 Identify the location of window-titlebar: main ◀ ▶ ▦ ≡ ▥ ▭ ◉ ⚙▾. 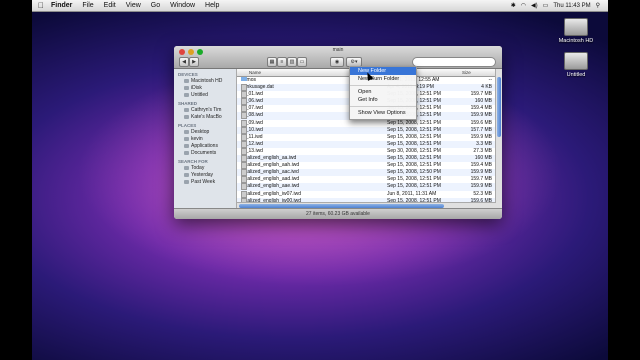
(338, 57).